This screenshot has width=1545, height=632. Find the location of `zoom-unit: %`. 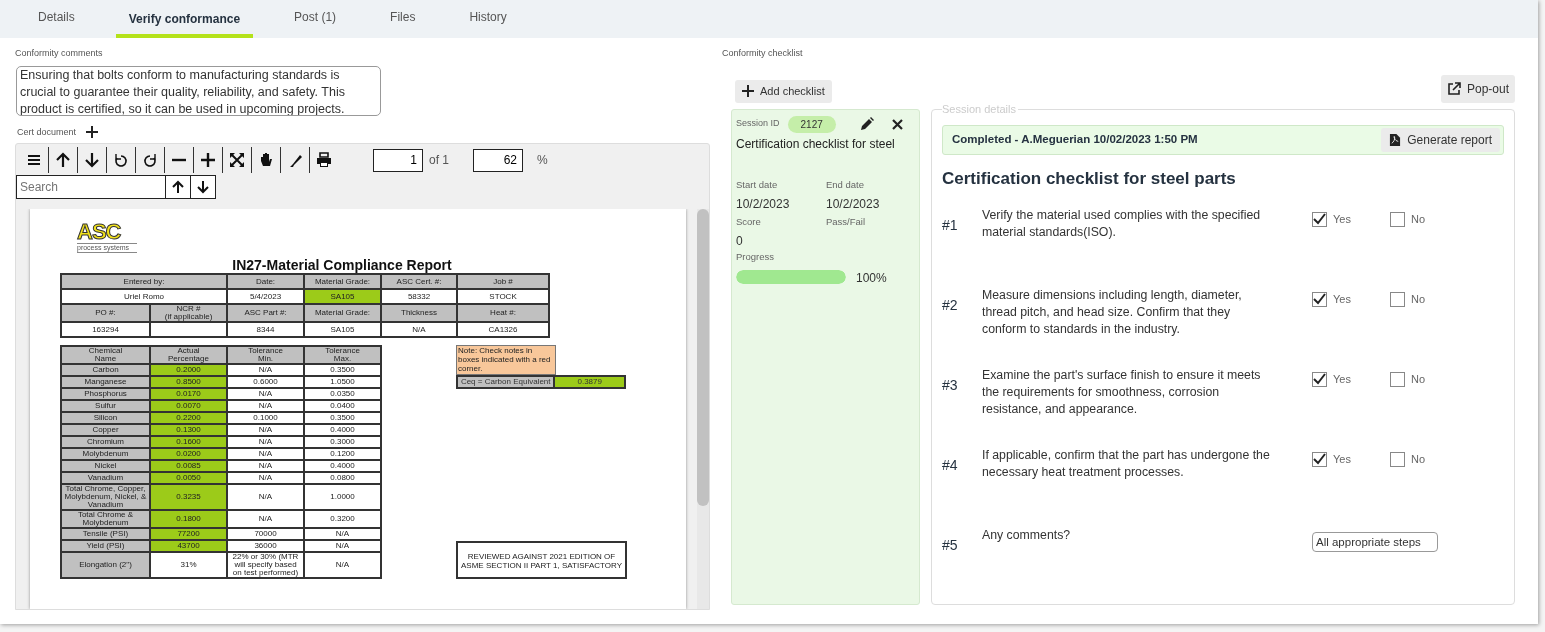

zoom-unit: % is located at coordinates (542, 160).